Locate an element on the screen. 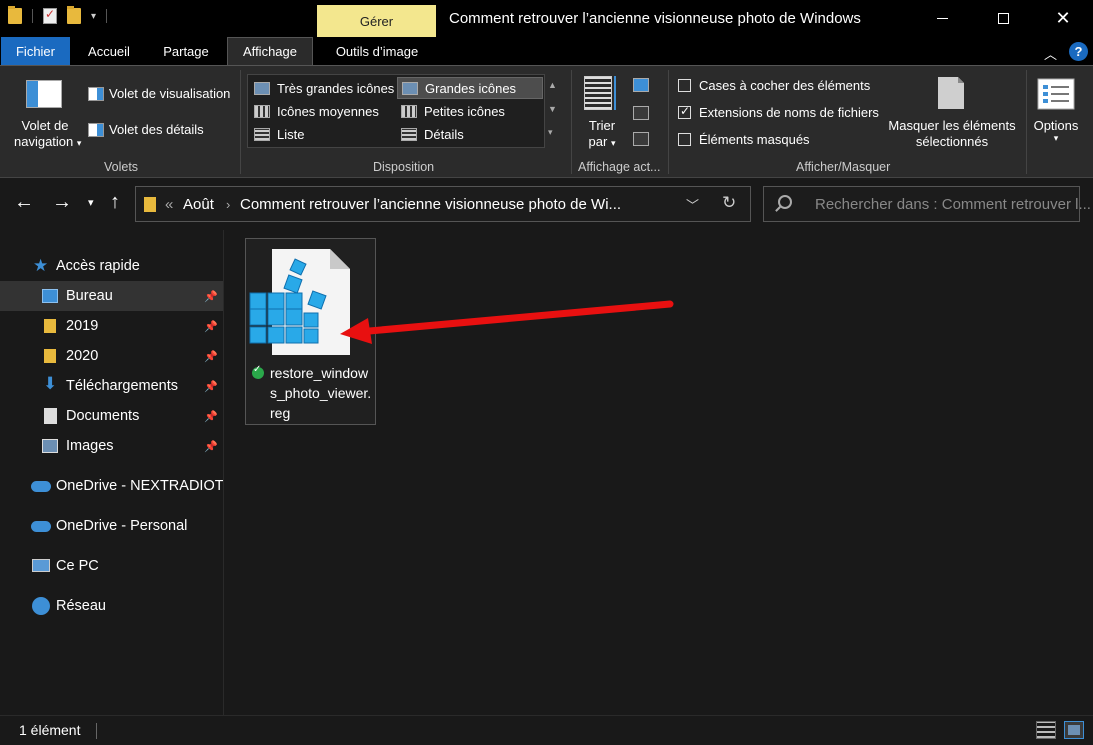  back-button: ← is located at coordinates (24, 202).